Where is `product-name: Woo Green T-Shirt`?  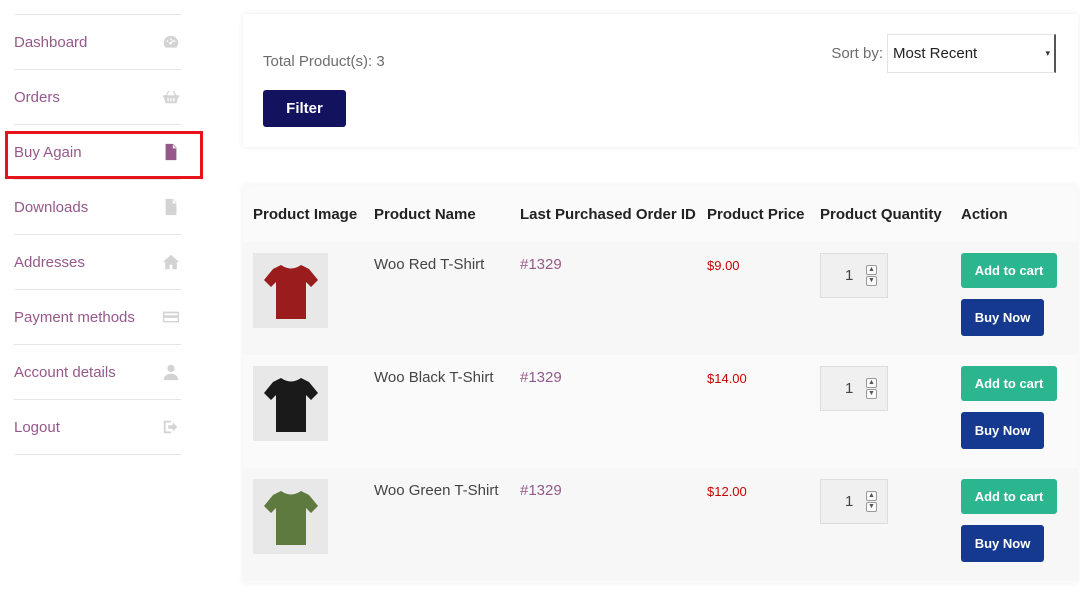 product-name: Woo Green T-Shirt is located at coordinates (436, 490).